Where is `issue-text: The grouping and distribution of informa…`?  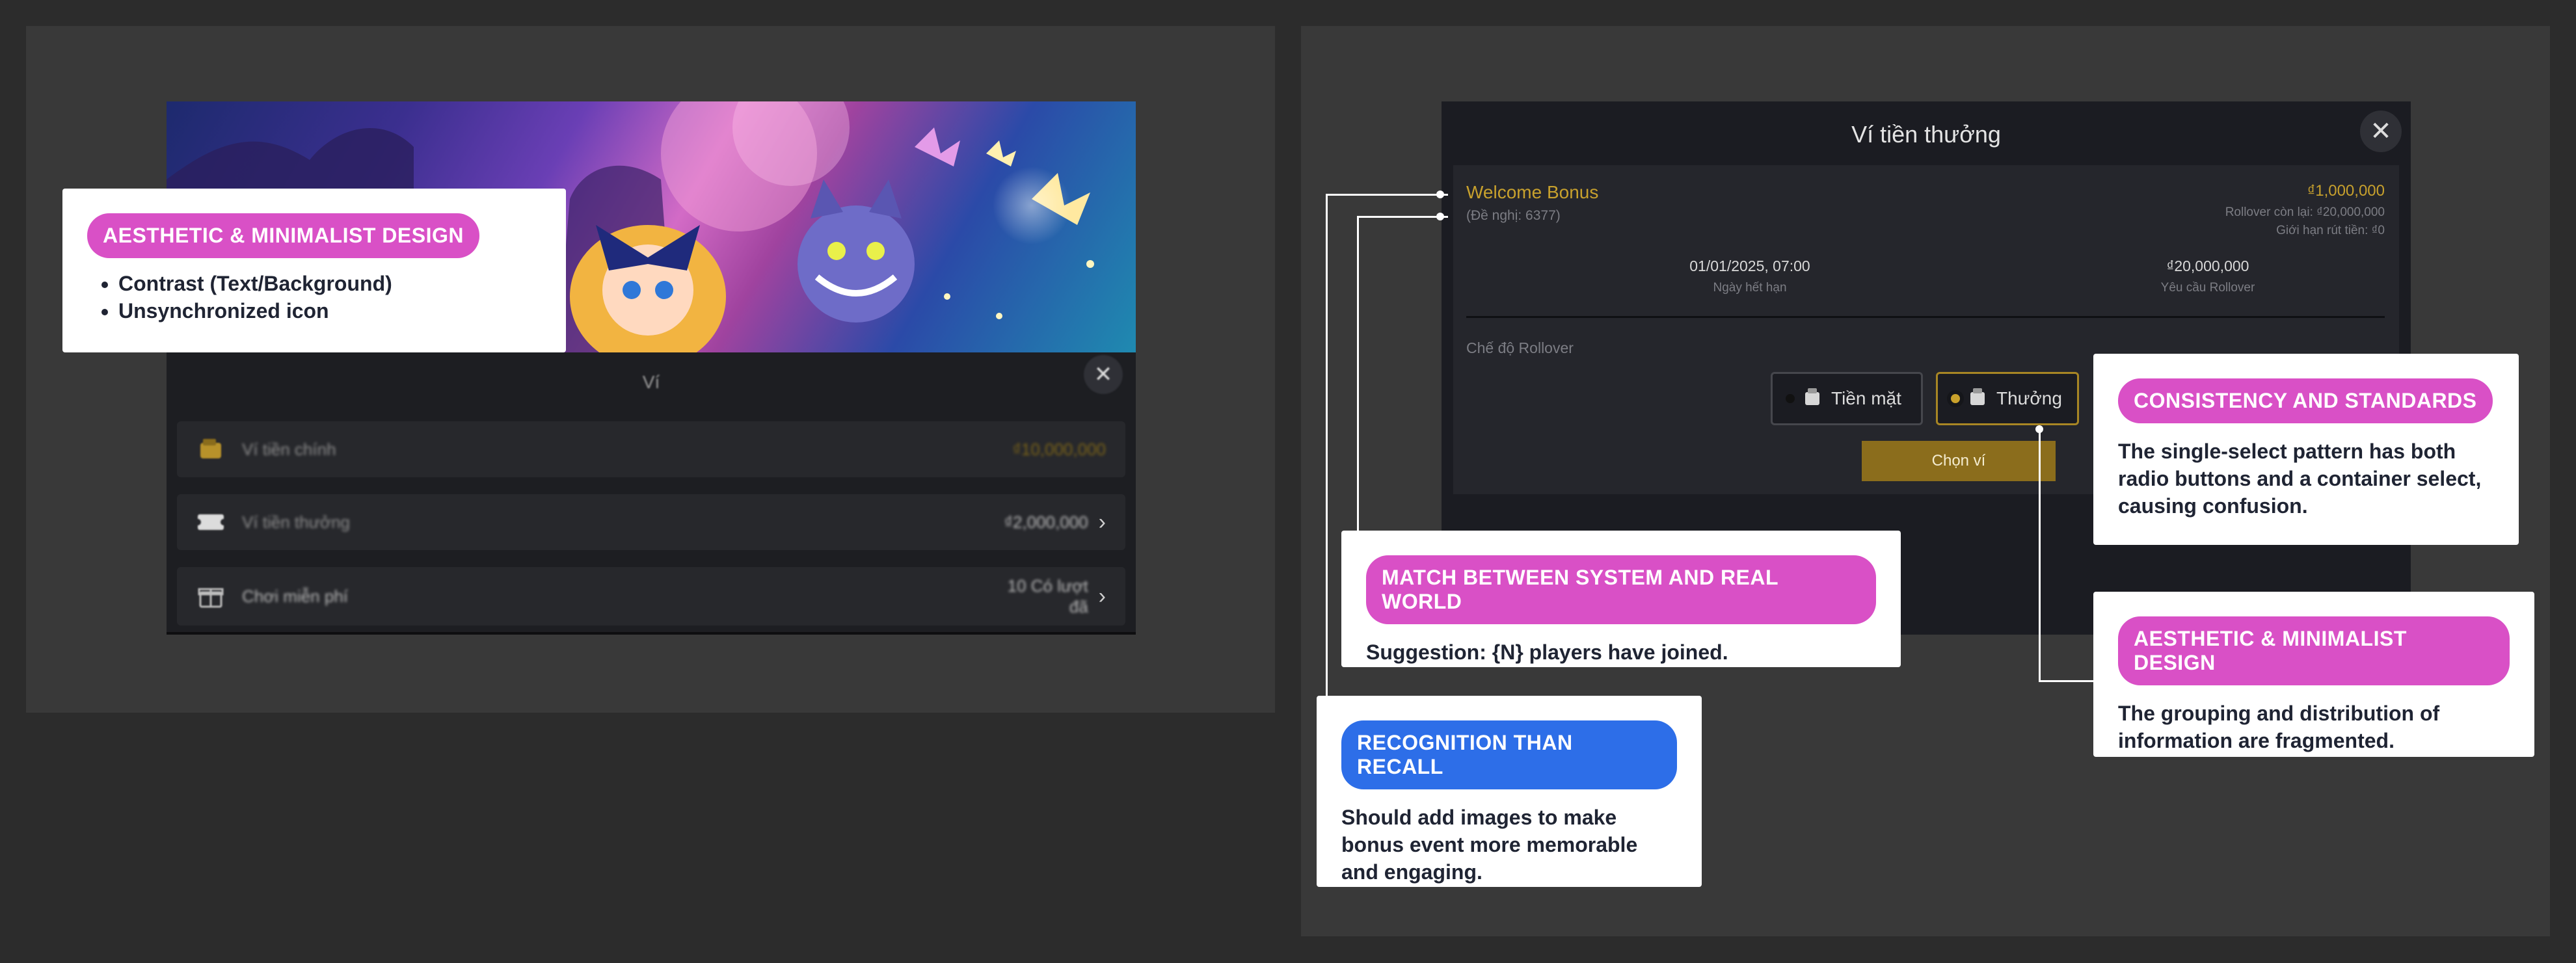 issue-text: The grouping and distribution of informa… is located at coordinates (2279, 727).